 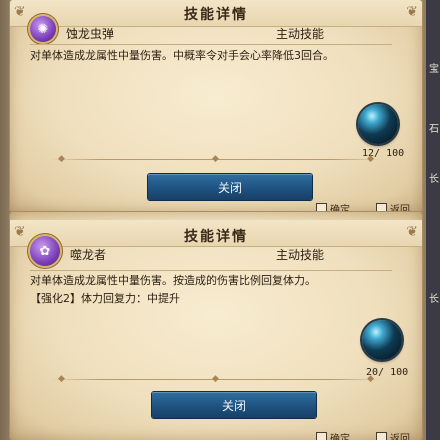 I want to click on description-line: 对单体造成龙属性中量伤害。按造成的伤害比例回复体力。, so click(x=173, y=280).